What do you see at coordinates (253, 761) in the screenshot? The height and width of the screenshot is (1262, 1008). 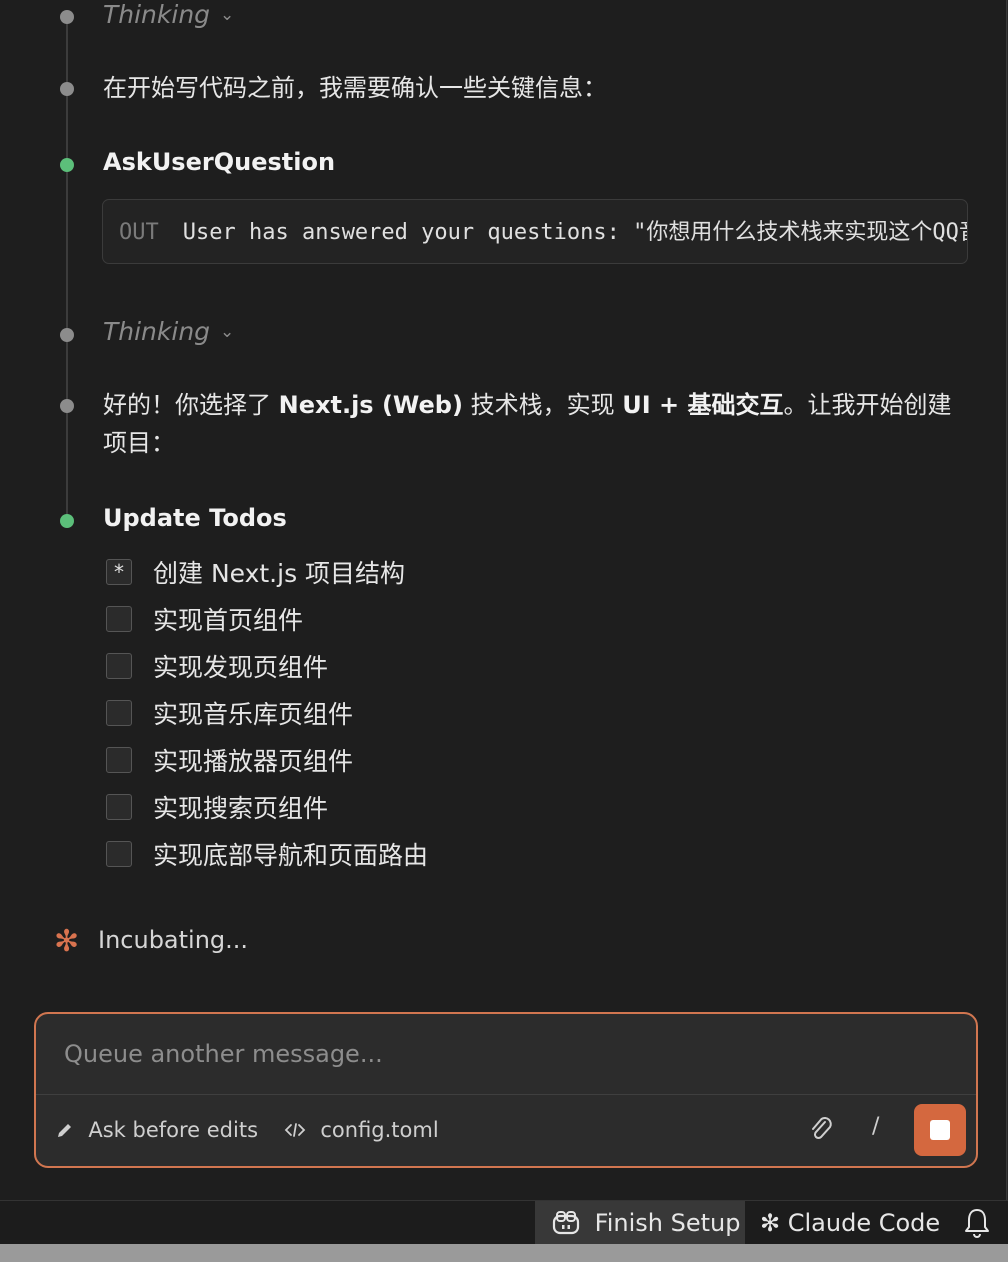 I see `todo-label: 实现播放器页组件` at bounding box center [253, 761].